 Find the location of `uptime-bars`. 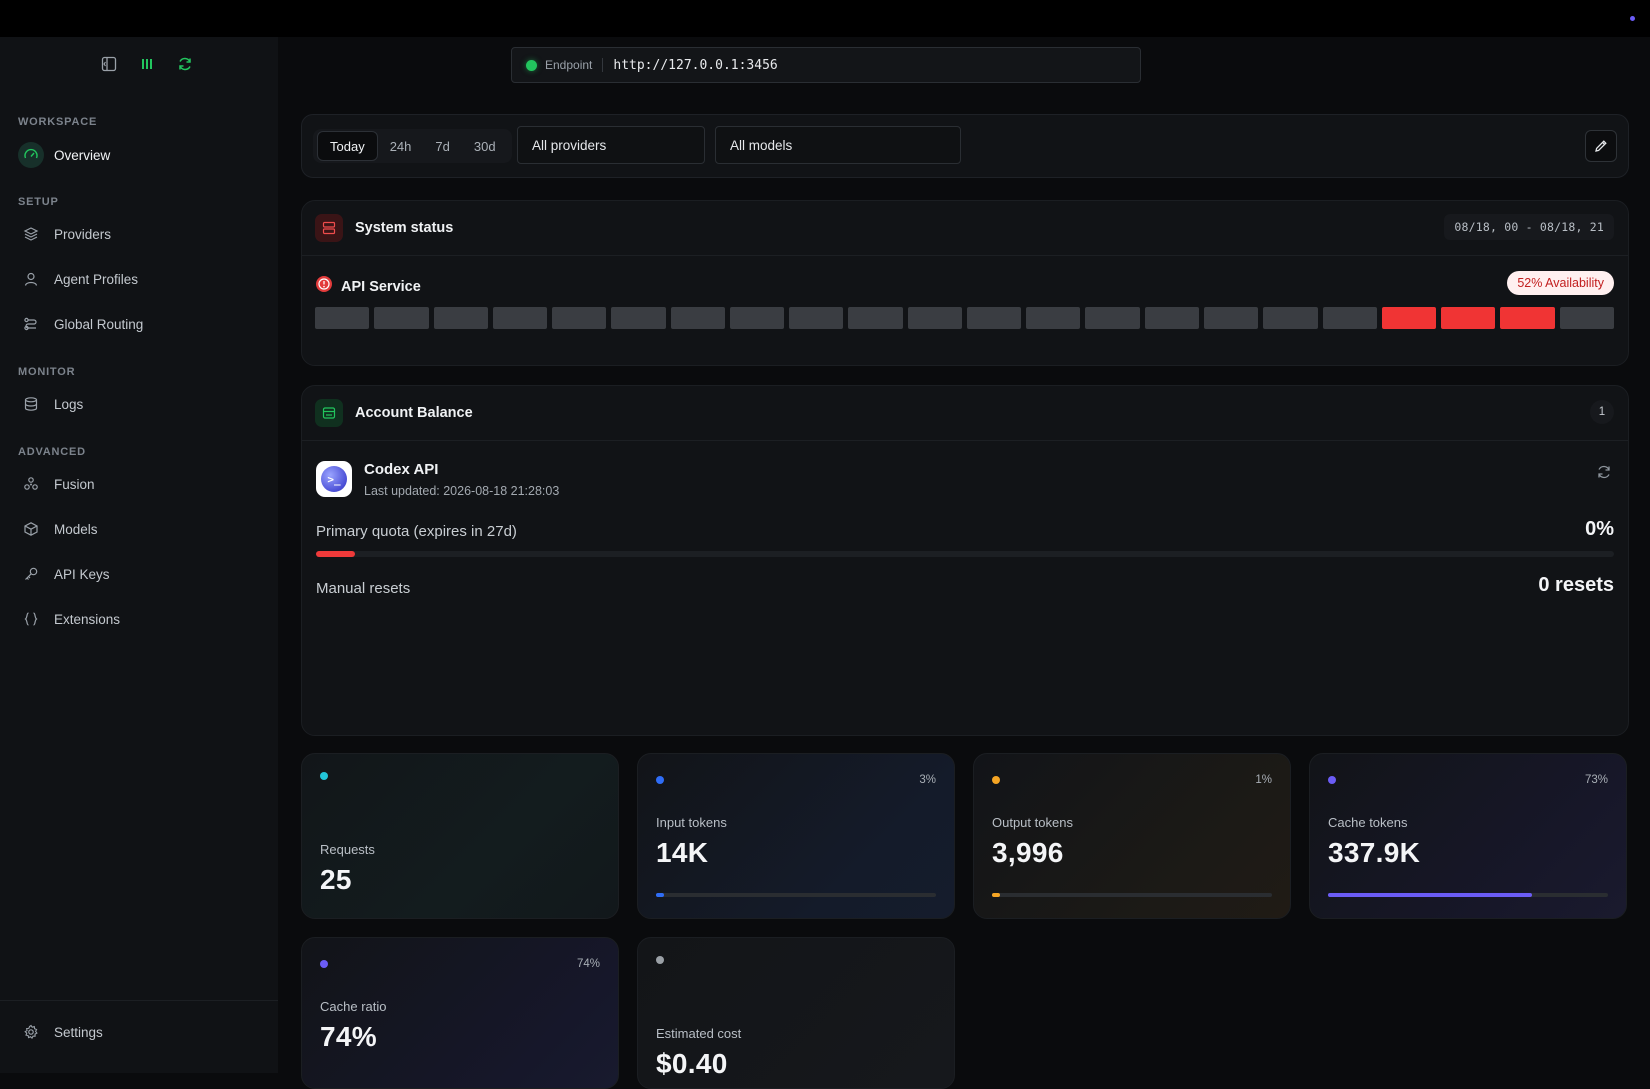

uptime-bars is located at coordinates (964, 318).